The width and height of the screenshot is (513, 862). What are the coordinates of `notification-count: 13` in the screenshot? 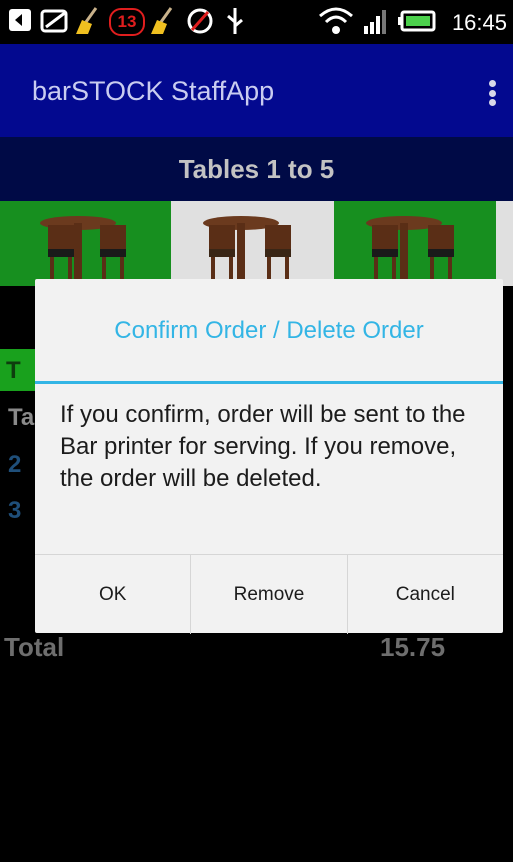 It's located at (127, 21).